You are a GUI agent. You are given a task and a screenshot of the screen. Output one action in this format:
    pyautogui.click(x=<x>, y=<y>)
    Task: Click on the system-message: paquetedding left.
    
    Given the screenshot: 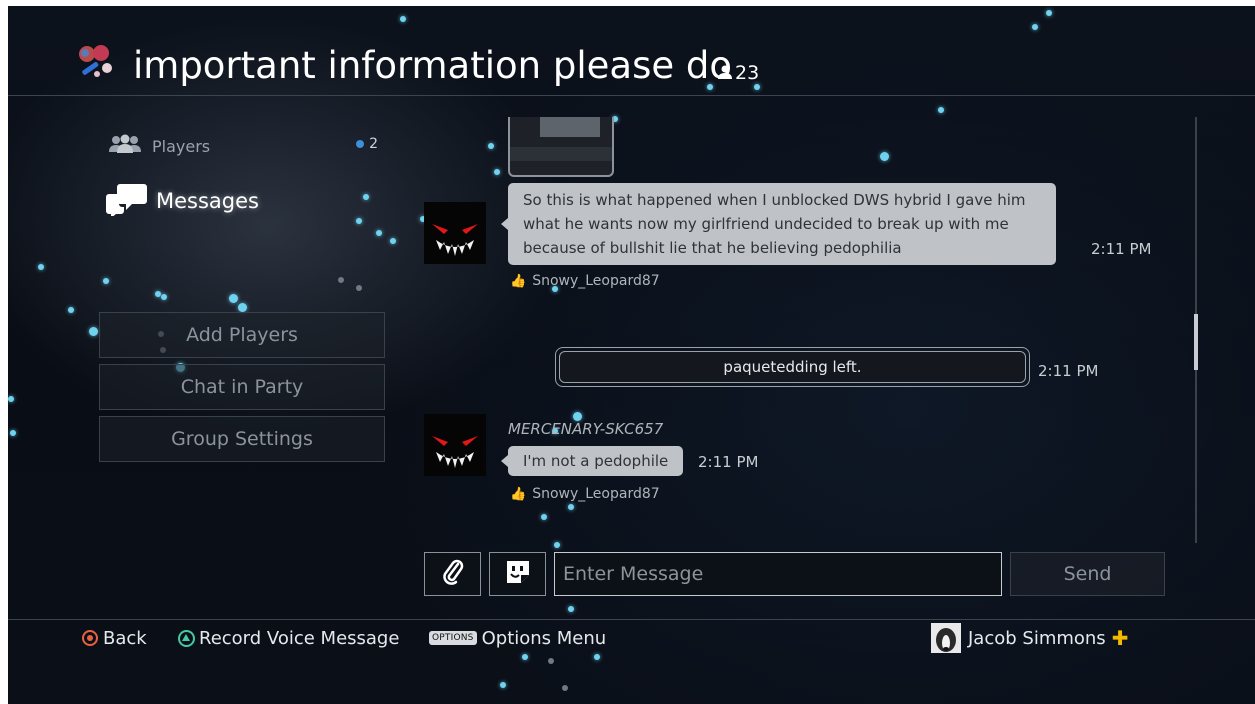 What is the action you would take?
    pyautogui.click(x=792, y=367)
    